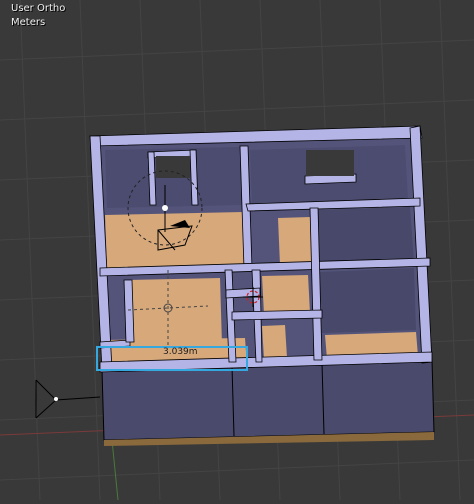 The image size is (474, 504). Describe the element at coordinates (180, 352) in the screenshot. I see `measurement-label: 3.039m` at that location.